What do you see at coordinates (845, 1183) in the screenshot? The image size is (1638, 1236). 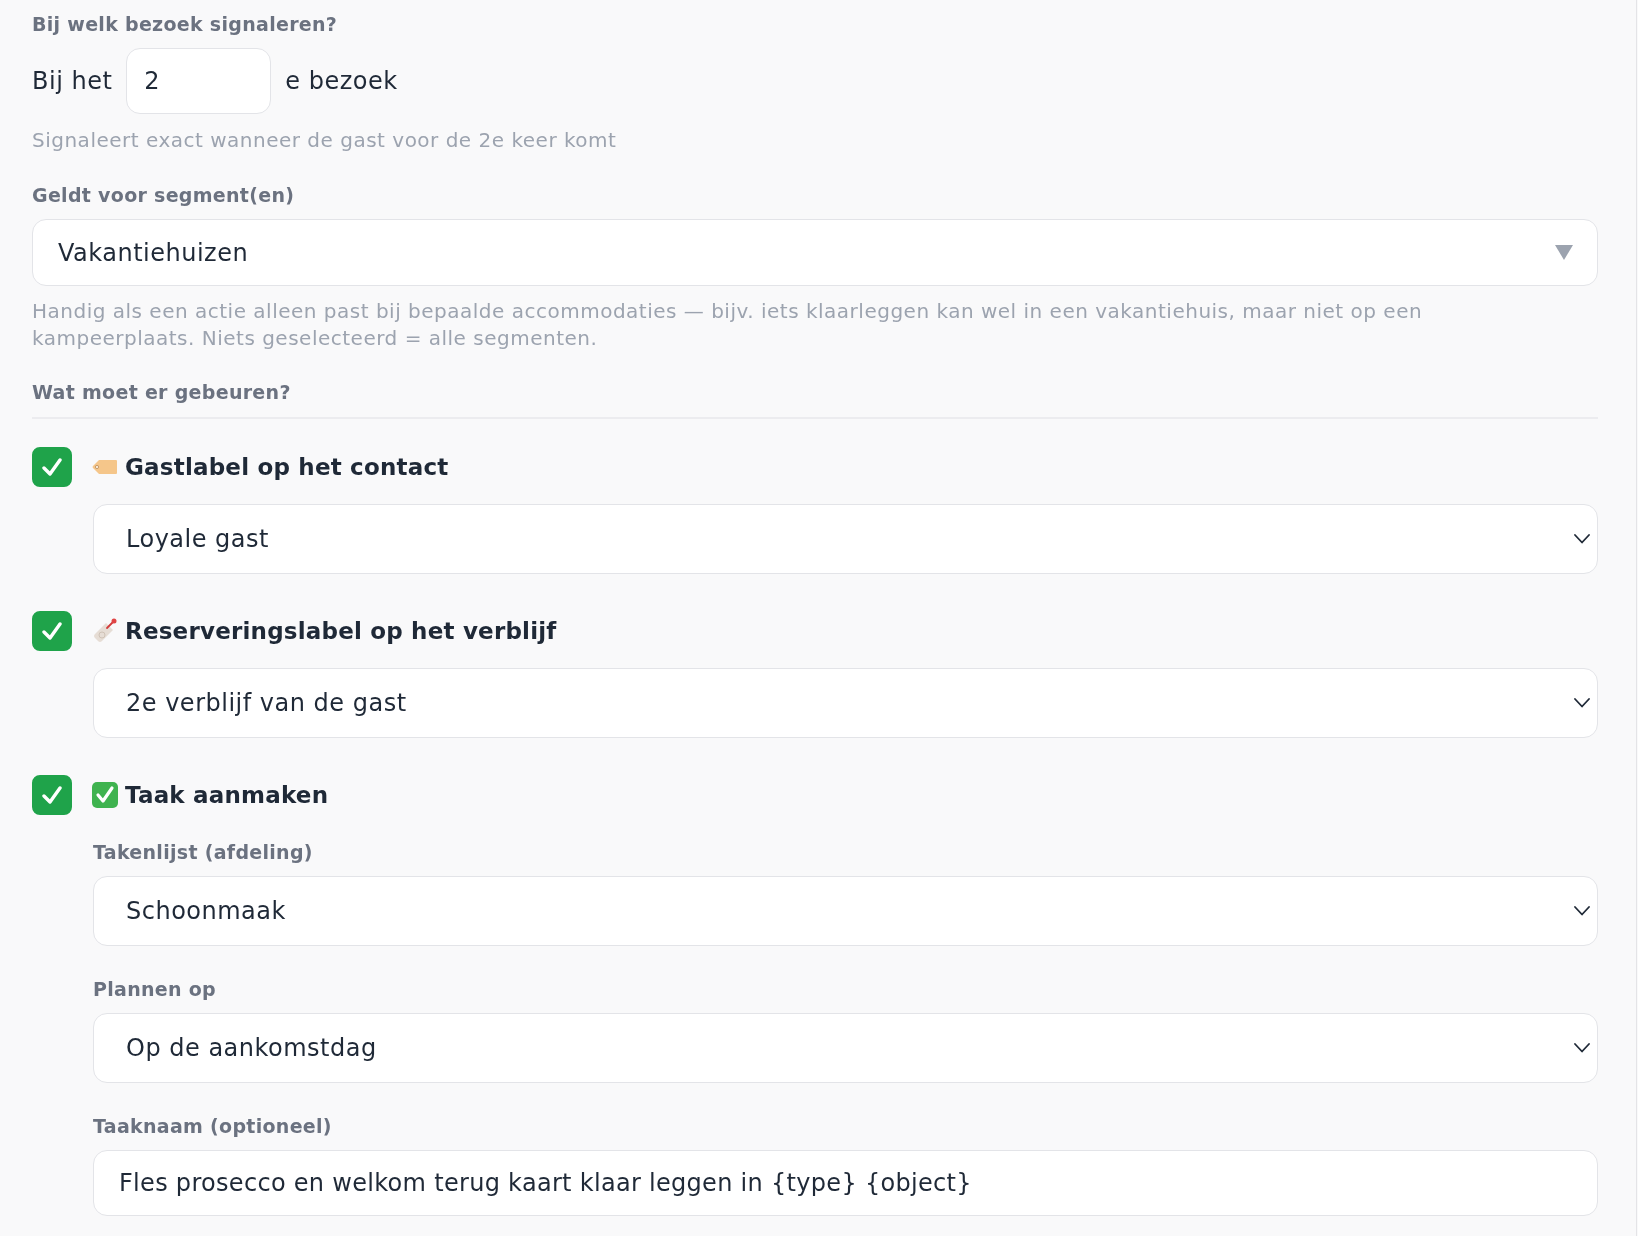 I see `text-input: Fles prosecco en welkom terug kaart klaar leggen in {type} {object}` at bounding box center [845, 1183].